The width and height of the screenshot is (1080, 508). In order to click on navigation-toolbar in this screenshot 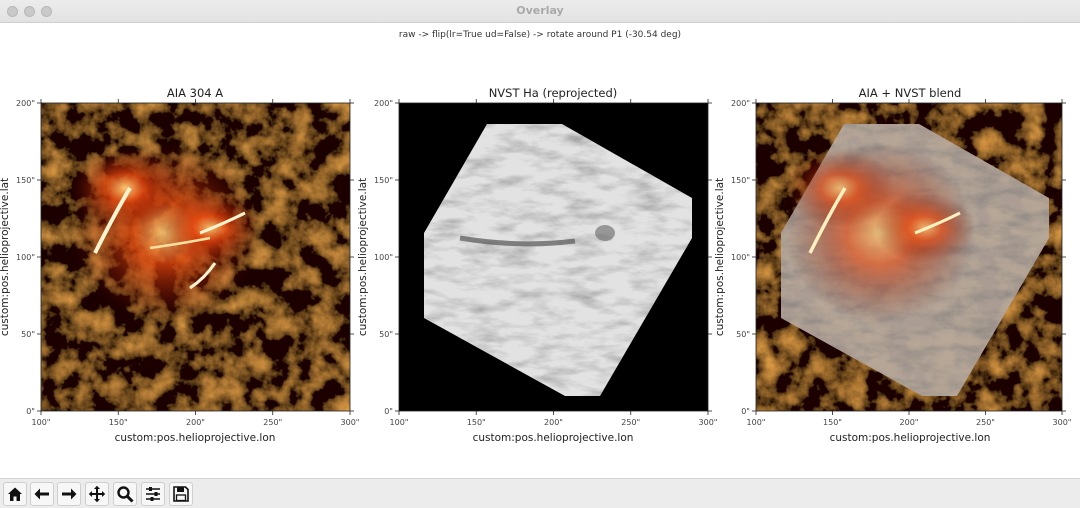, I will do `click(540, 493)`.